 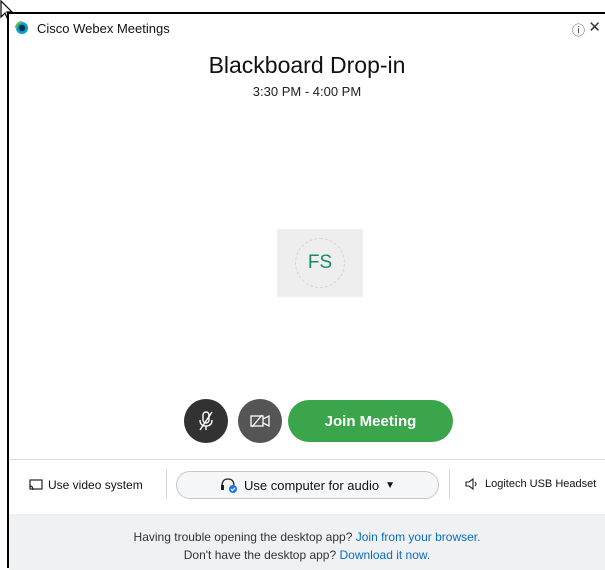 What do you see at coordinates (370, 421) in the screenshot?
I see `join-meeting-button: Join Meeting` at bounding box center [370, 421].